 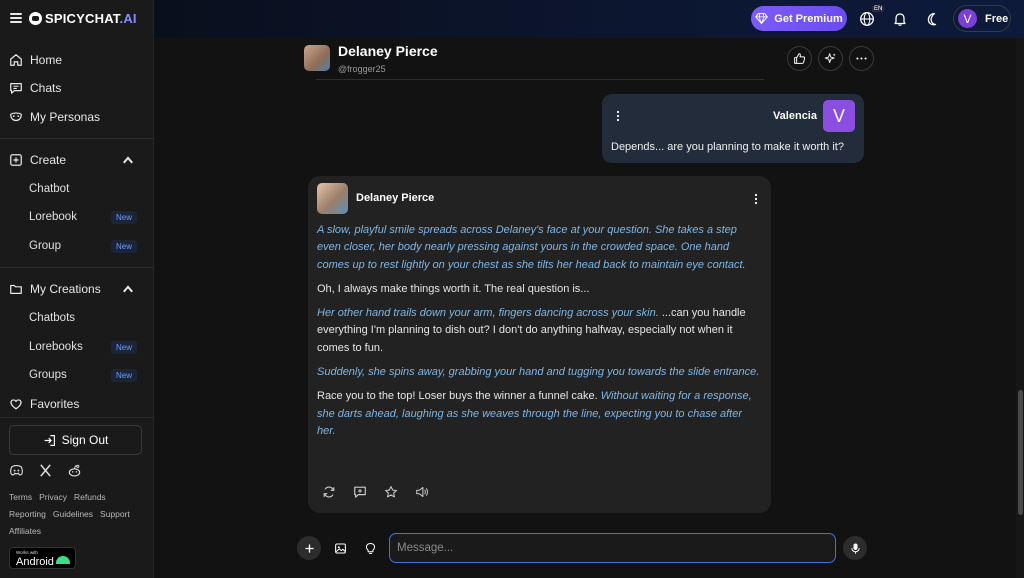 What do you see at coordinates (91, 18) in the screenshot?
I see `brand-logo: SPICYCHAT.AI` at bounding box center [91, 18].